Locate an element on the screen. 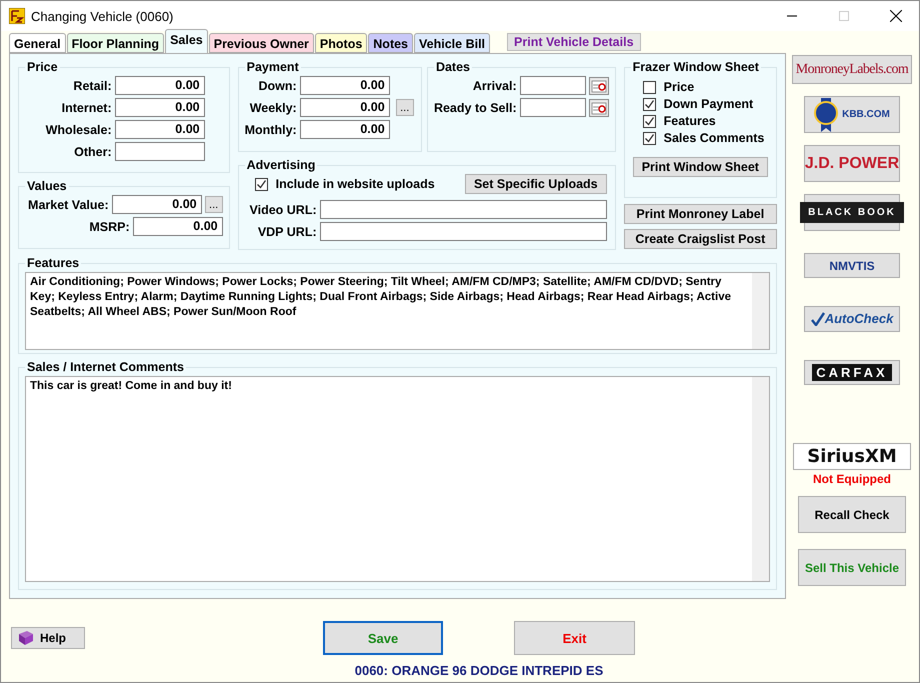  field-label: Internet: is located at coordinates (87, 107).